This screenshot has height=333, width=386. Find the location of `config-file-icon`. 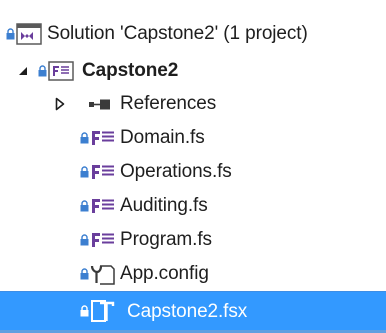

config-file-icon is located at coordinates (102, 275).